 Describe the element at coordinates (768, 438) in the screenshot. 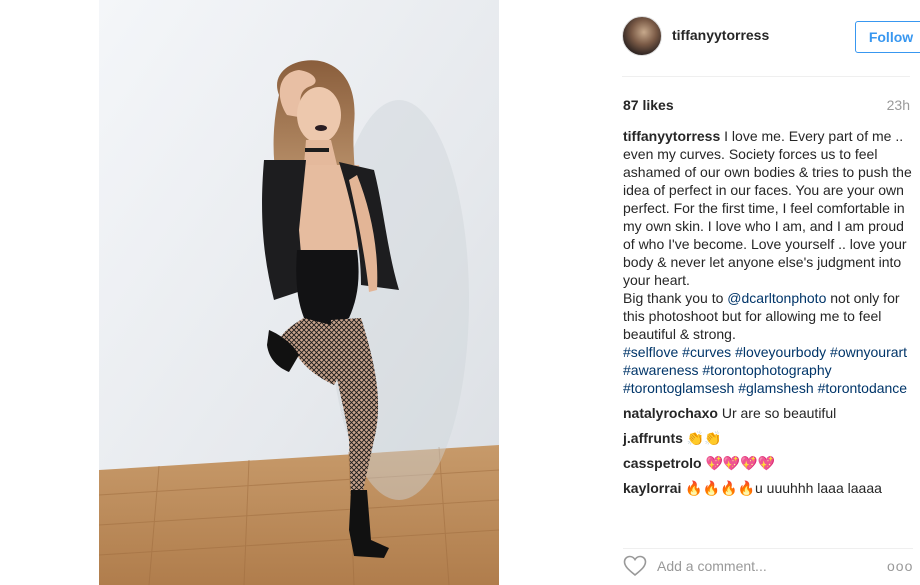

I see `comment-item: j.affrunts 👏👏` at that location.